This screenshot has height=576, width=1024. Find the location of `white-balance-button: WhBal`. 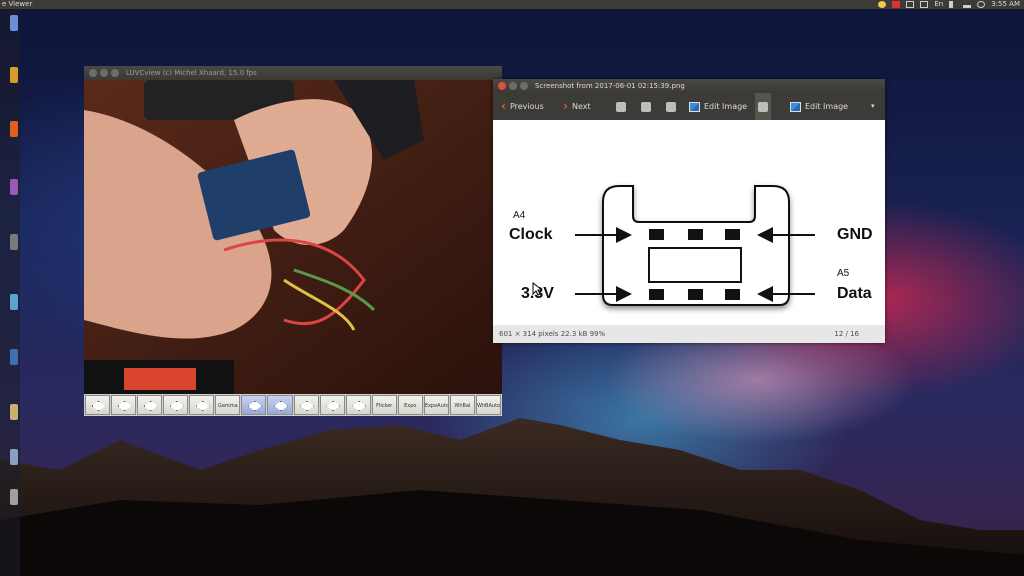

white-balance-button: WhBal is located at coordinates (462, 405).